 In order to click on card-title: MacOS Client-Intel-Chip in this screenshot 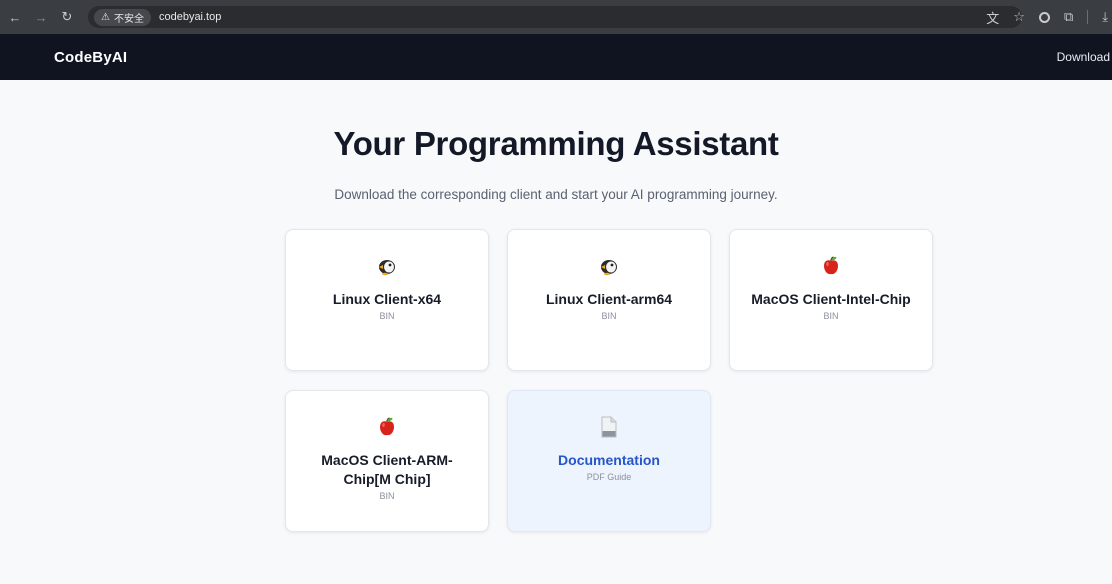, I will do `click(831, 299)`.